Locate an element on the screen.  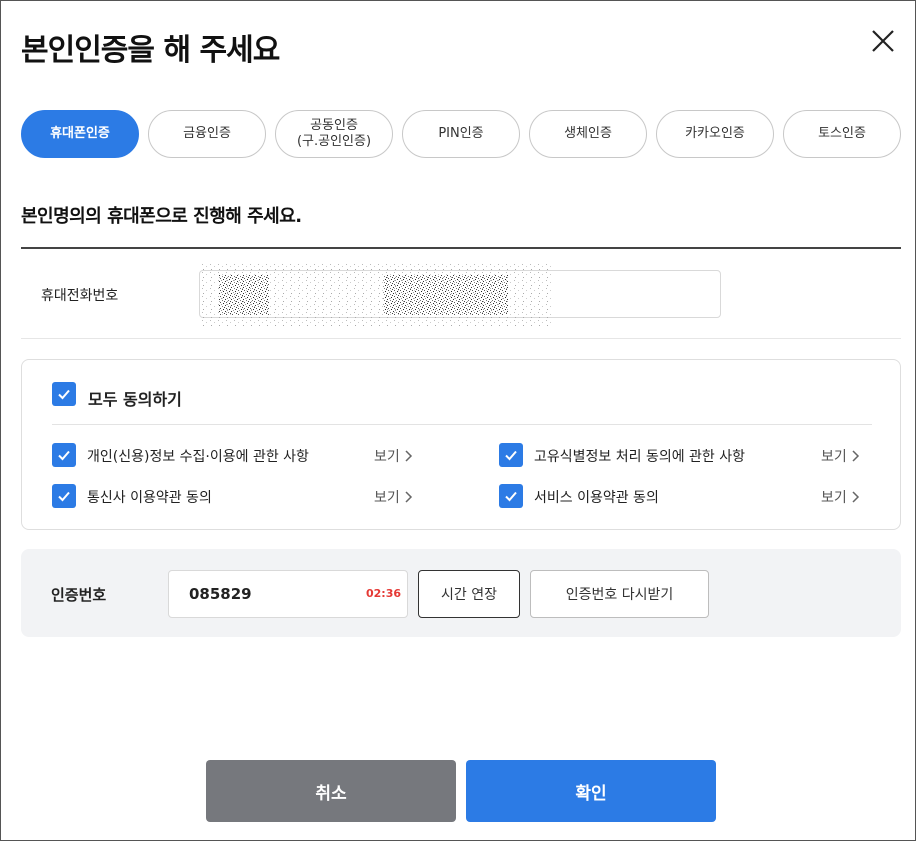
cancel-button: 취소 is located at coordinates (331, 791).